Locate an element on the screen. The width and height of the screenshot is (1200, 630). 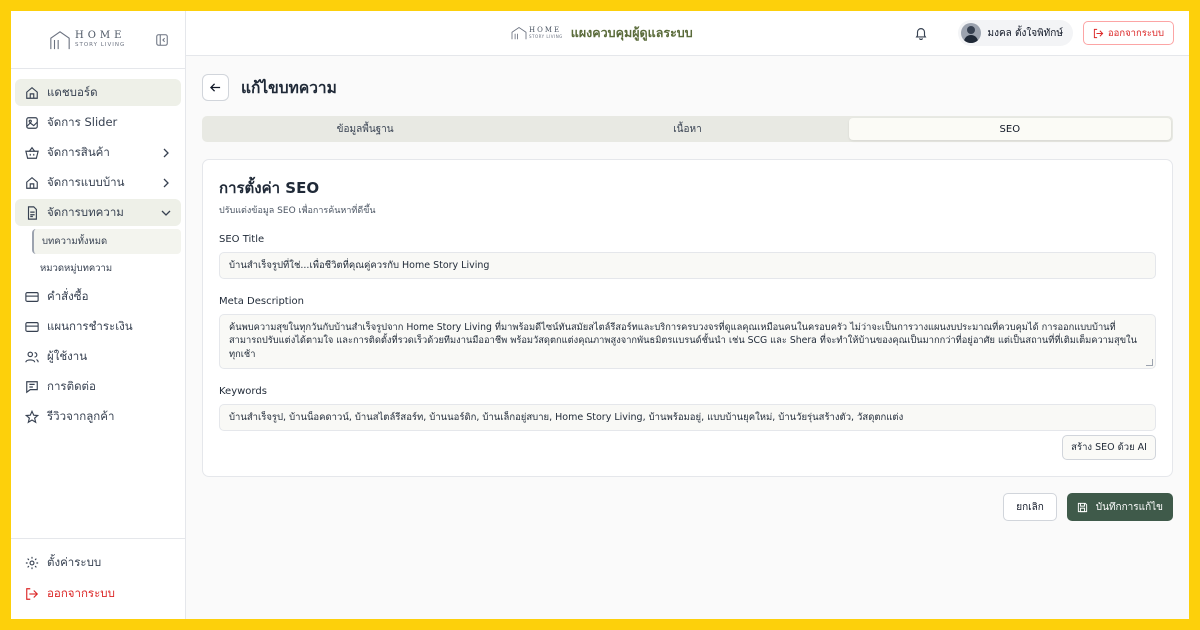
star-icon is located at coordinates (32, 416).